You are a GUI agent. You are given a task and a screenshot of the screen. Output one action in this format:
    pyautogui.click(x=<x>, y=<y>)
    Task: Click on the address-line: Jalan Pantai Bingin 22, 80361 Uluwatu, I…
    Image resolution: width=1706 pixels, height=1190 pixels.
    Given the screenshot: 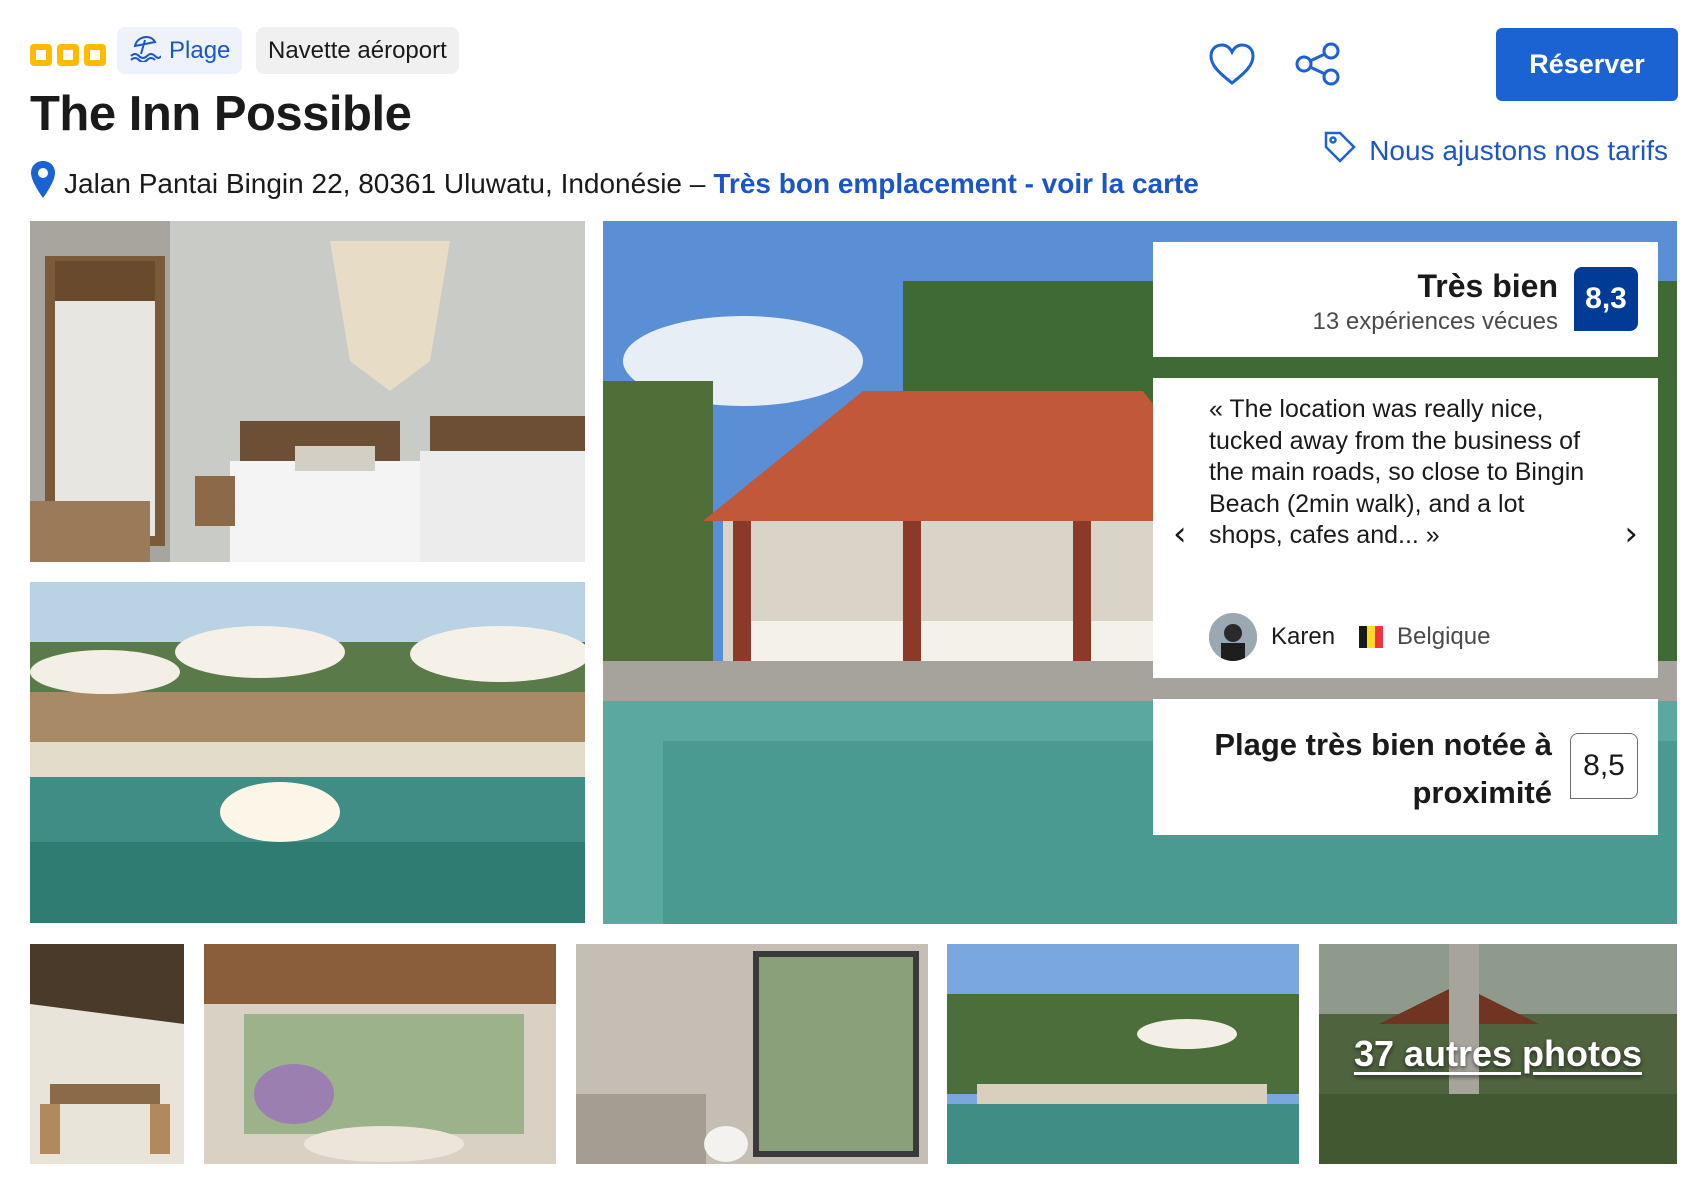 What is the action you would take?
    pyautogui.click(x=614, y=183)
    